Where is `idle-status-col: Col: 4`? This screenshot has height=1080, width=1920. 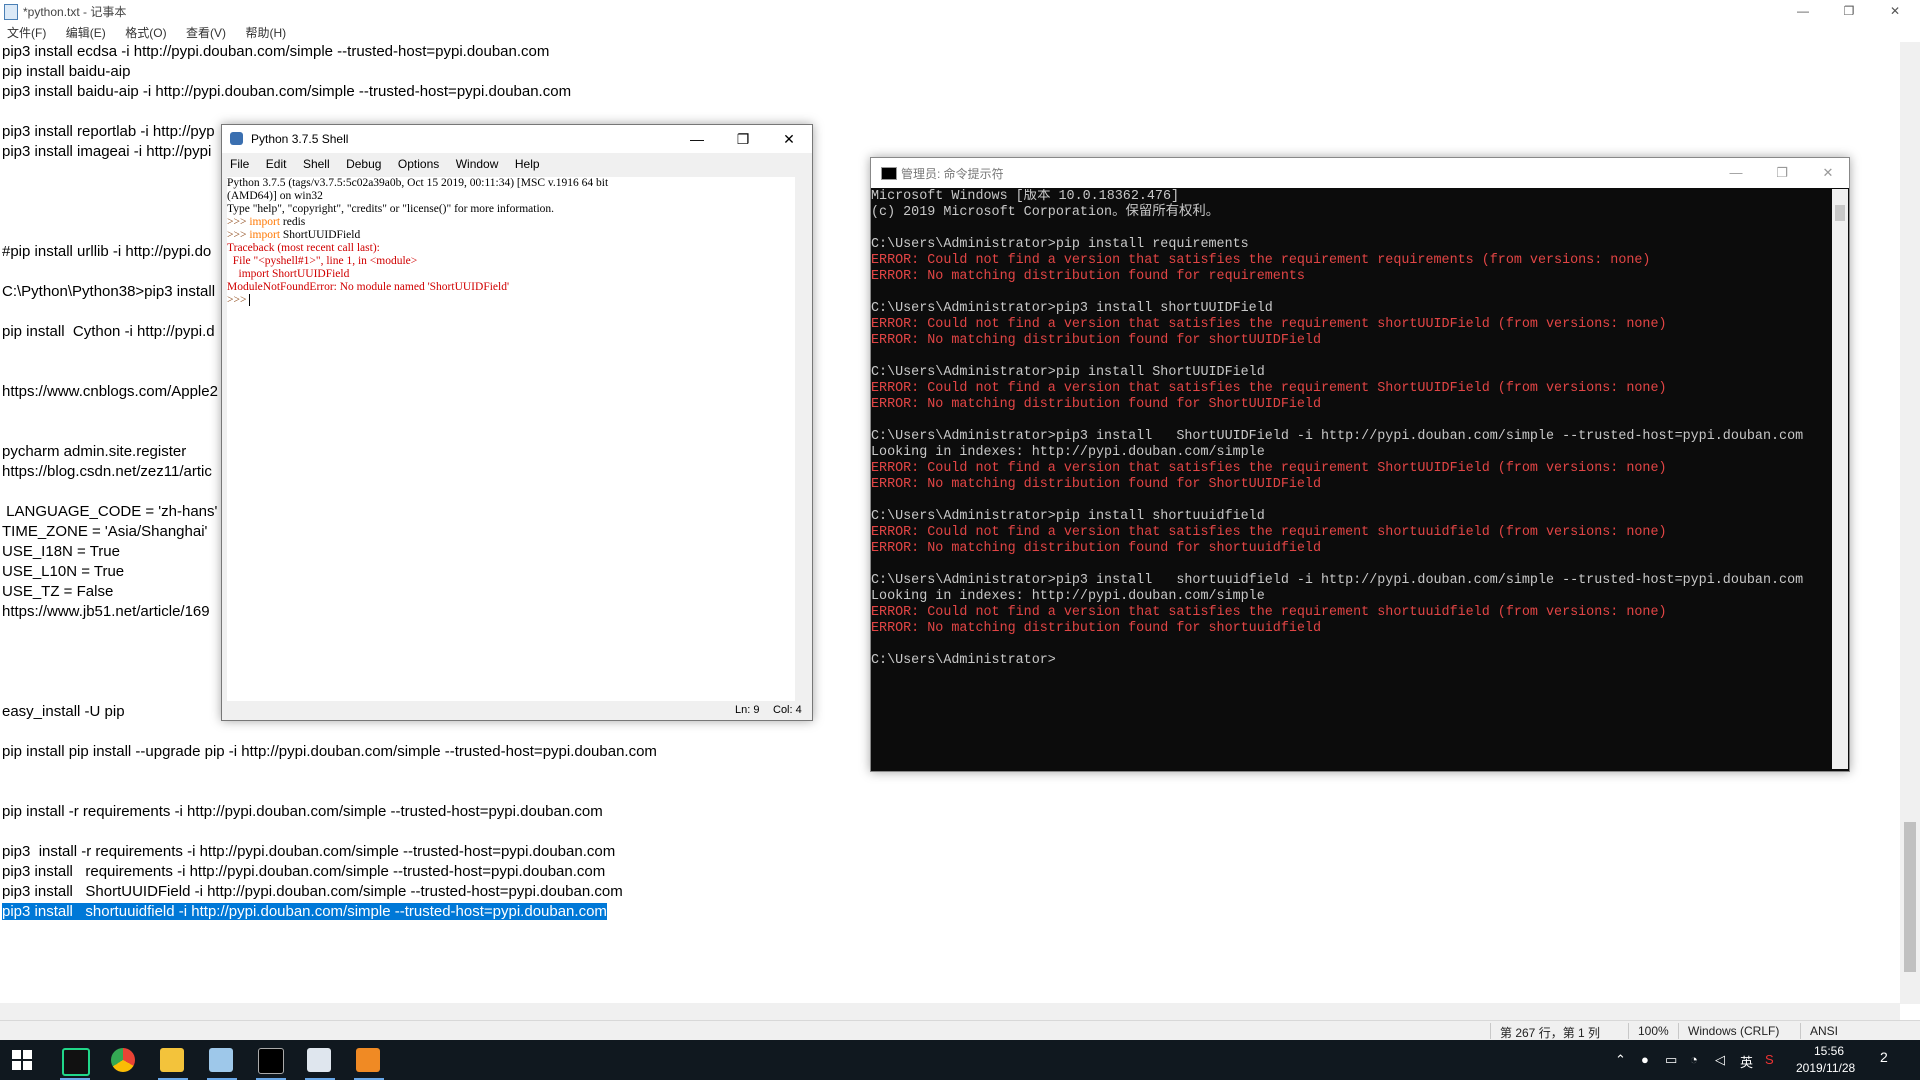 idle-status-col: Col: 4 is located at coordinates (787, 710).